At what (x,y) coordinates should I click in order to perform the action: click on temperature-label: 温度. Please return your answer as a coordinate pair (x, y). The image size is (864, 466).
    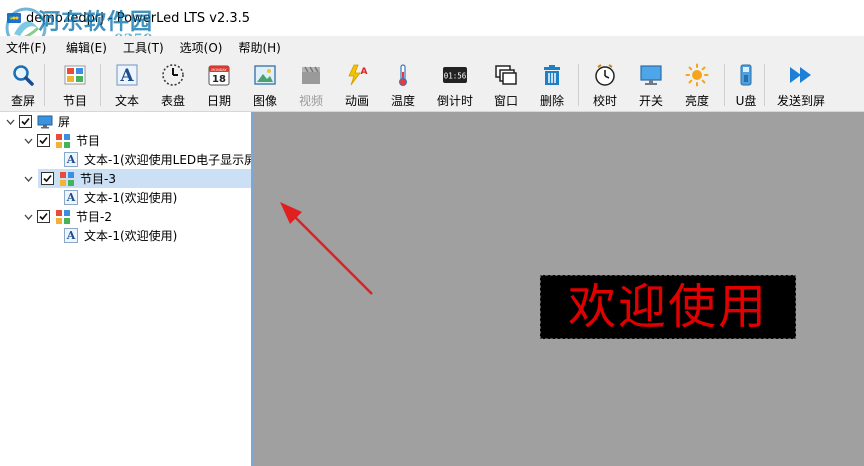
    Looking at the image, I should click on (402, 101).